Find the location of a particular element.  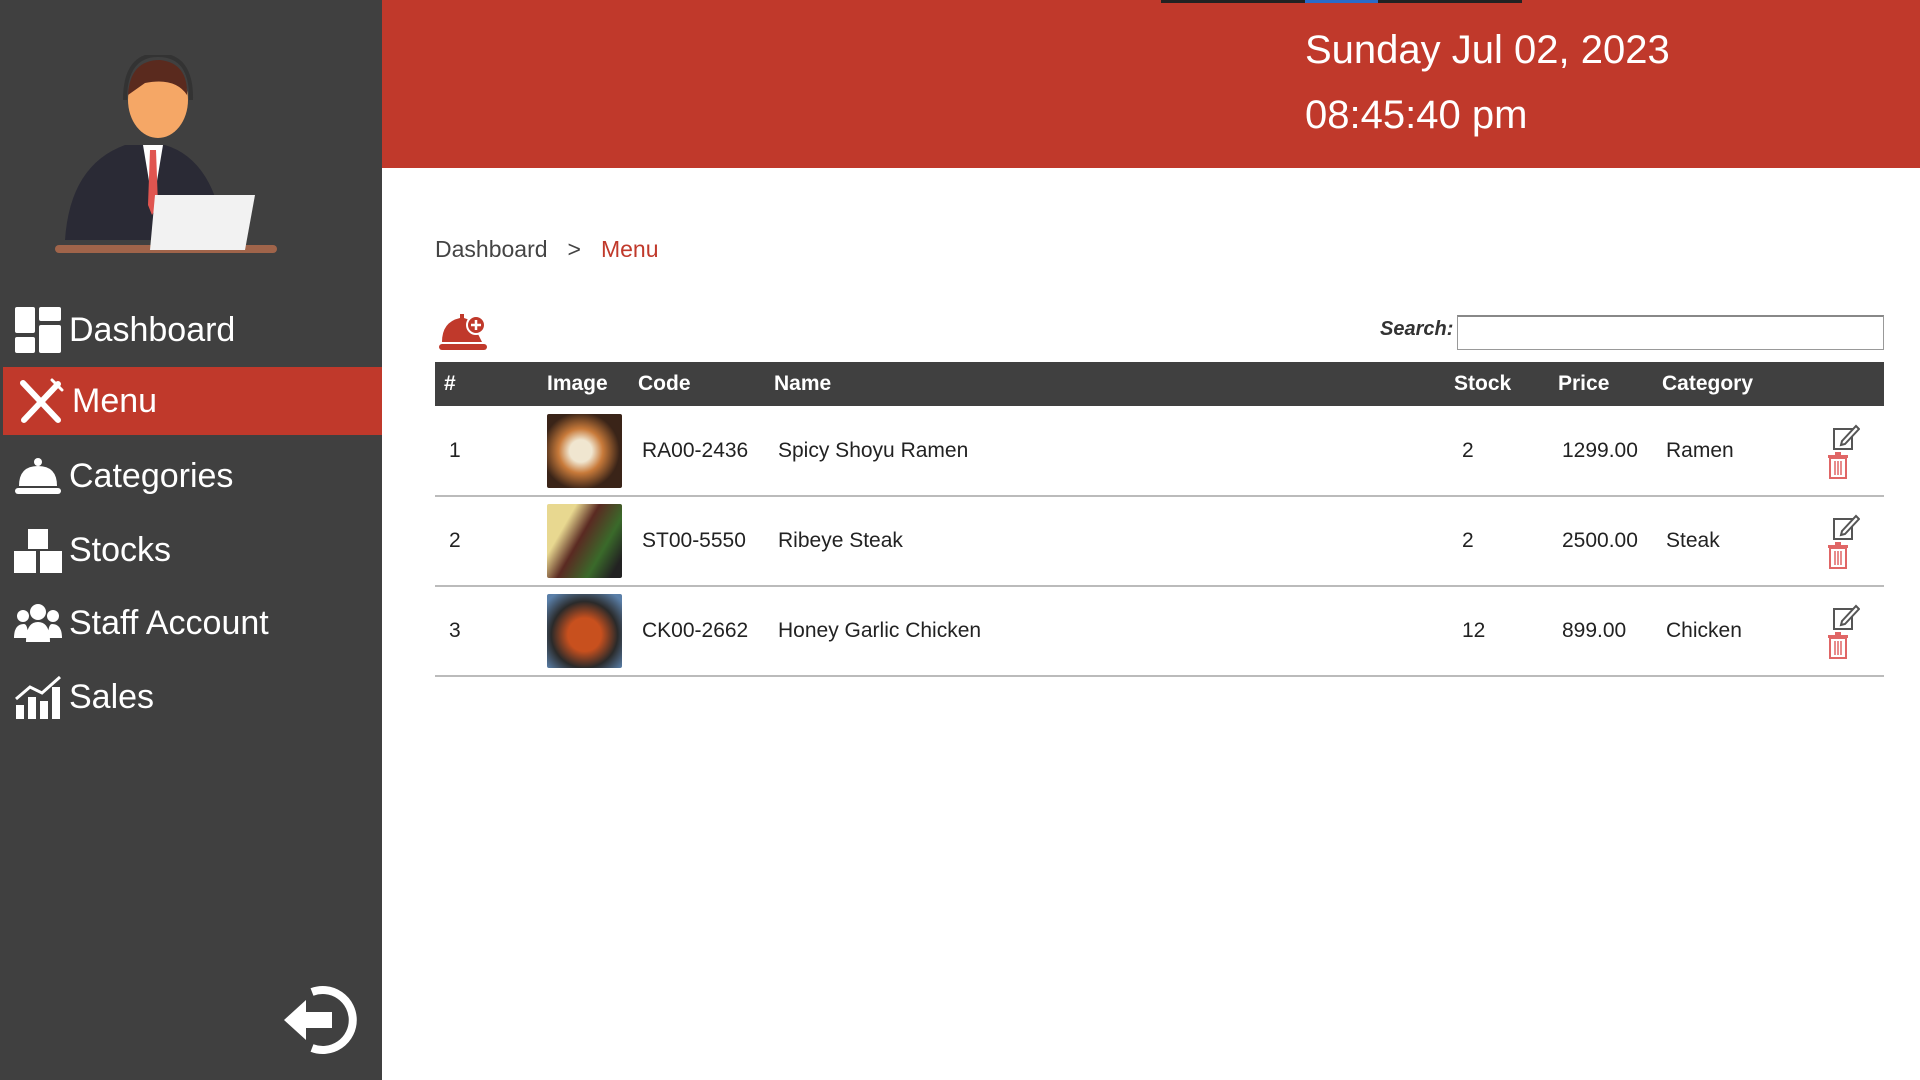

top-header: Sunday Jul 02, 2023 08:45:40 pm is located at coordinates (1151, 84).